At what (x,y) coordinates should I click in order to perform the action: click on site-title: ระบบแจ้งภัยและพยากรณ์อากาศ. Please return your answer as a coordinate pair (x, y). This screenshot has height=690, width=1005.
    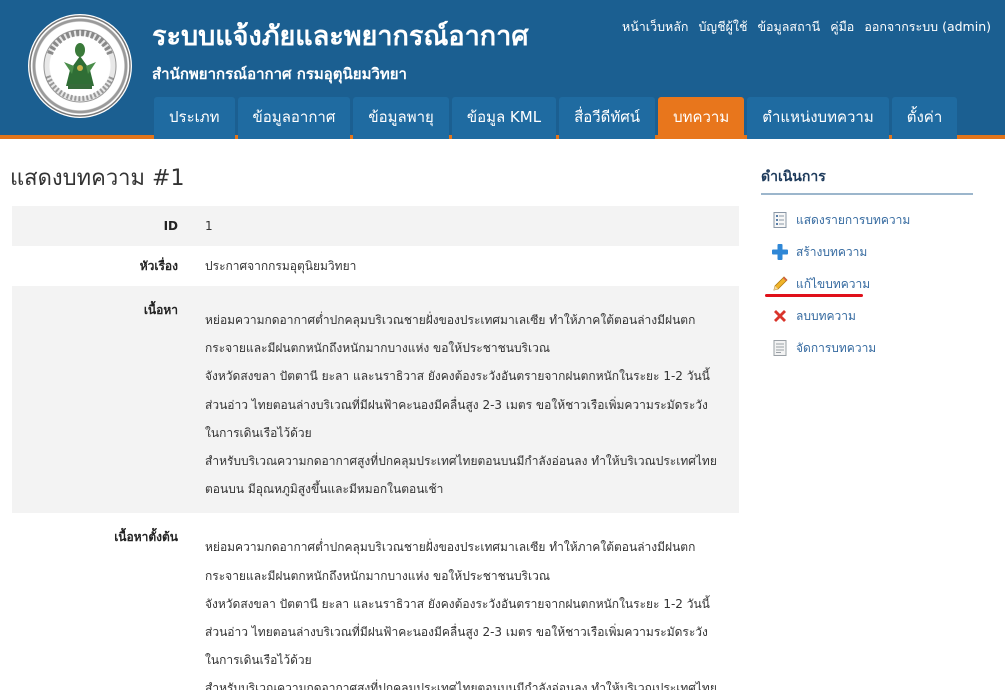
    Looking at the image, I should click on (340, 36).